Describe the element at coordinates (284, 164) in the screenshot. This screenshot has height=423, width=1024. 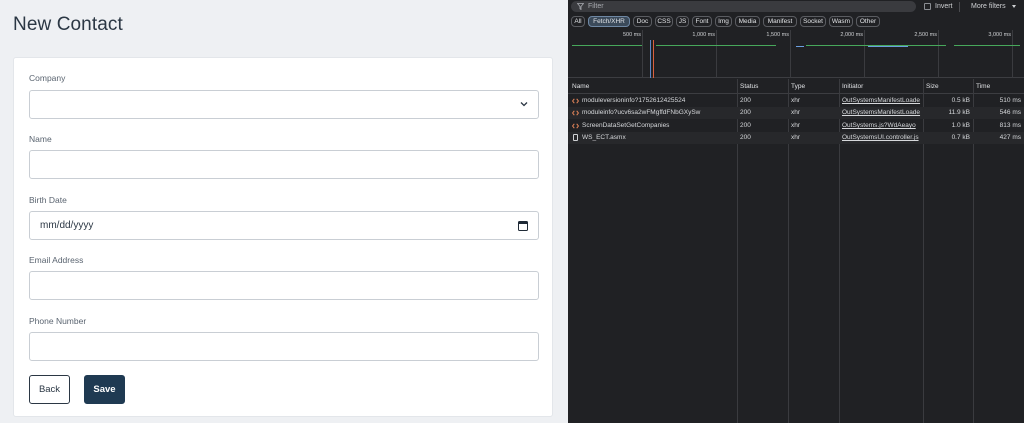
I see `name-input` at that location.